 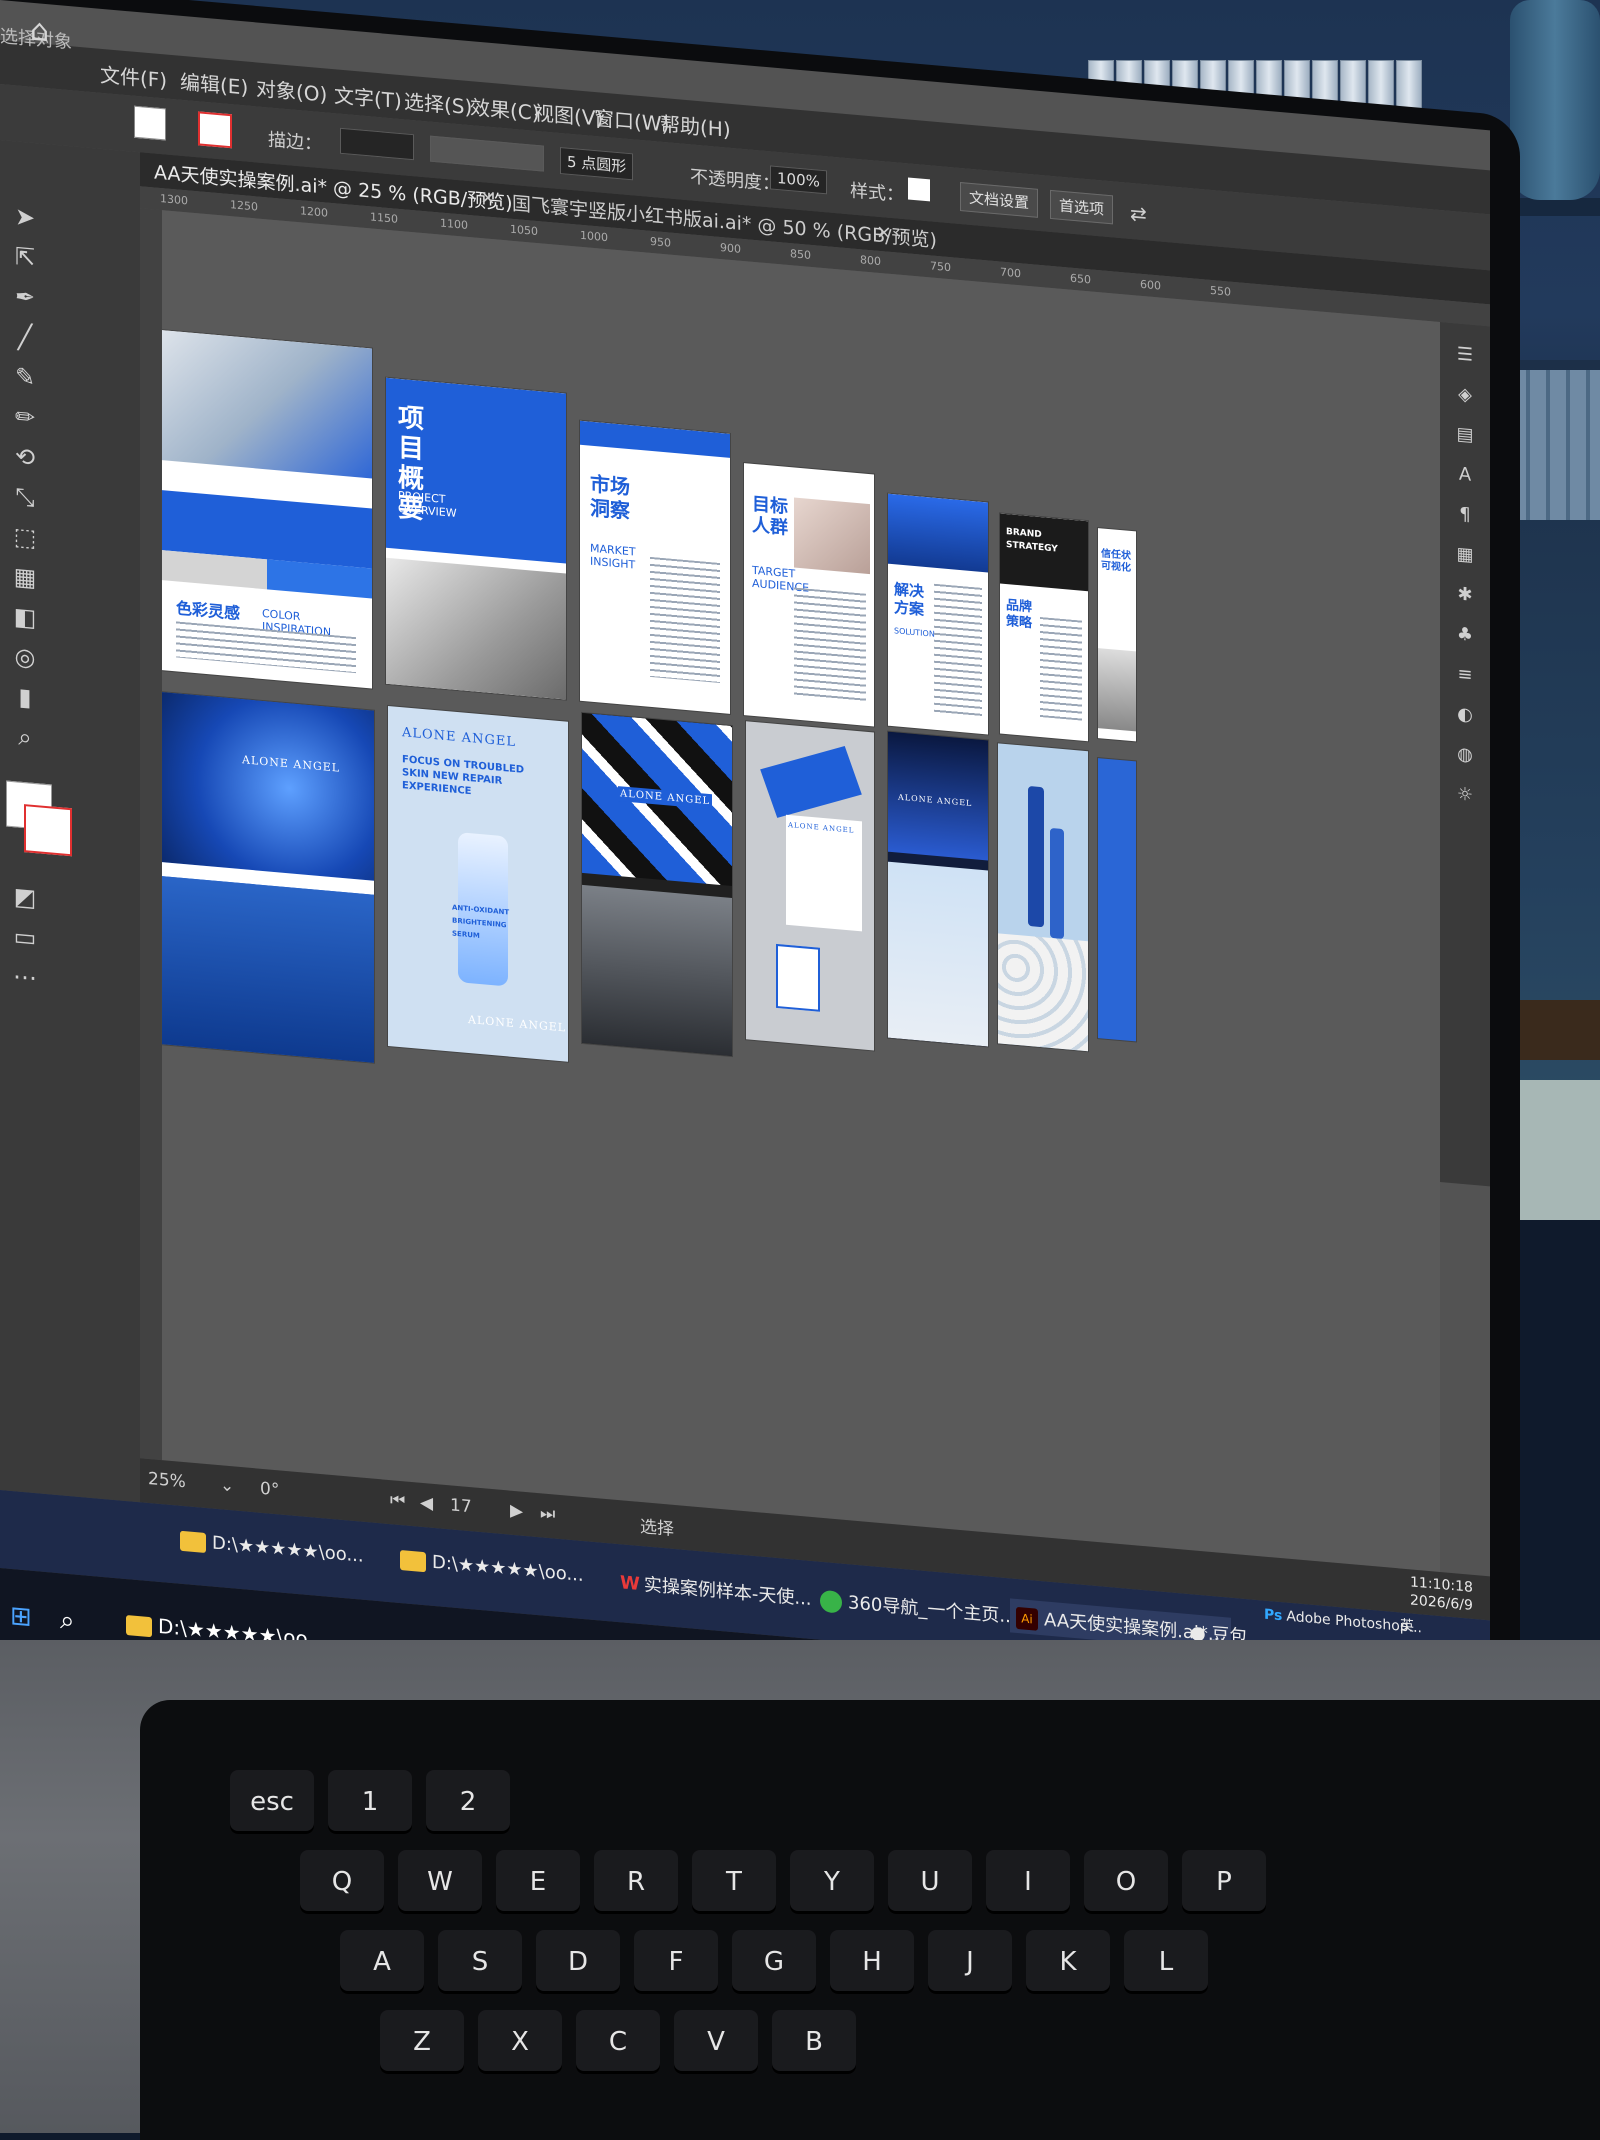 What do you see at coordinates (25, 657) in the screenshot?
I see `blend-tool-icon: ◎` at bounding box center [25, 657].